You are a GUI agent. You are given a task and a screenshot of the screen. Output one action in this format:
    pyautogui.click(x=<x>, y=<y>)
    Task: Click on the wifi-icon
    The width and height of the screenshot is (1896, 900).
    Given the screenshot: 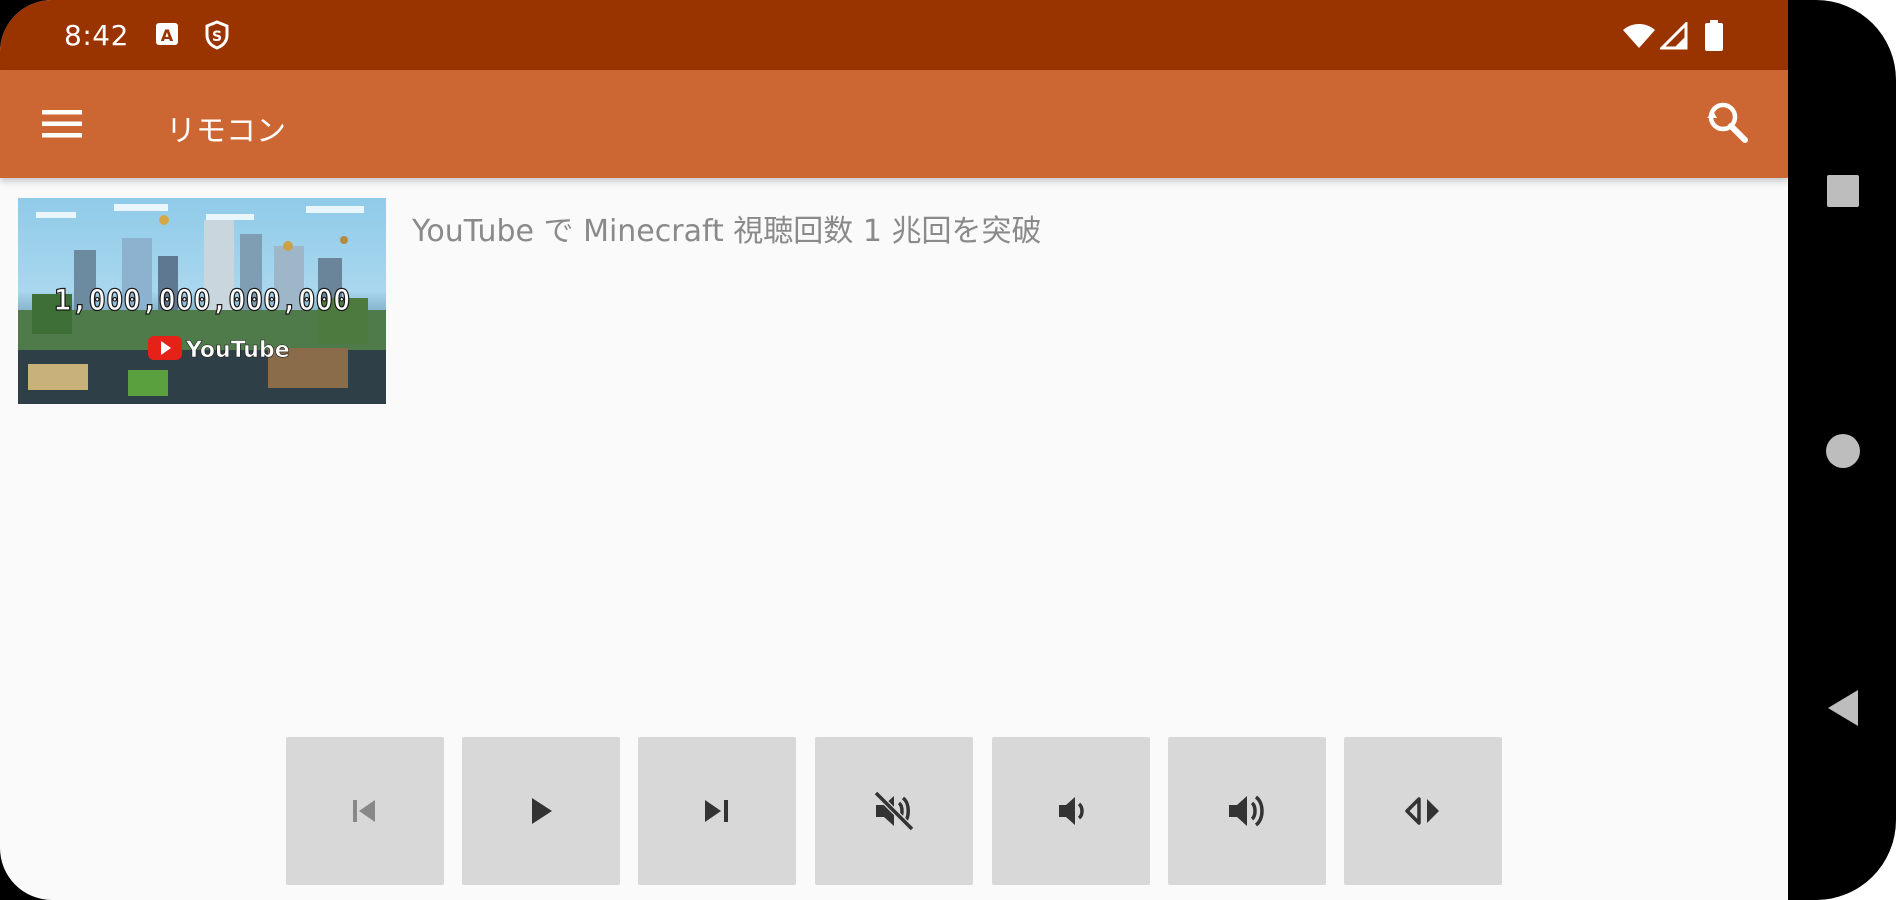 What is the action you would take?
    pyautogui.click(x=1639, y=38)
    